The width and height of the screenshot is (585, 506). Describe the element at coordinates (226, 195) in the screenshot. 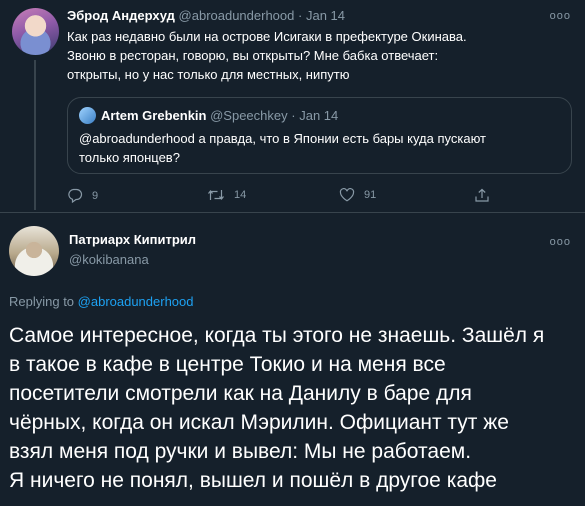

I see `retweet-button: 14` at that location.